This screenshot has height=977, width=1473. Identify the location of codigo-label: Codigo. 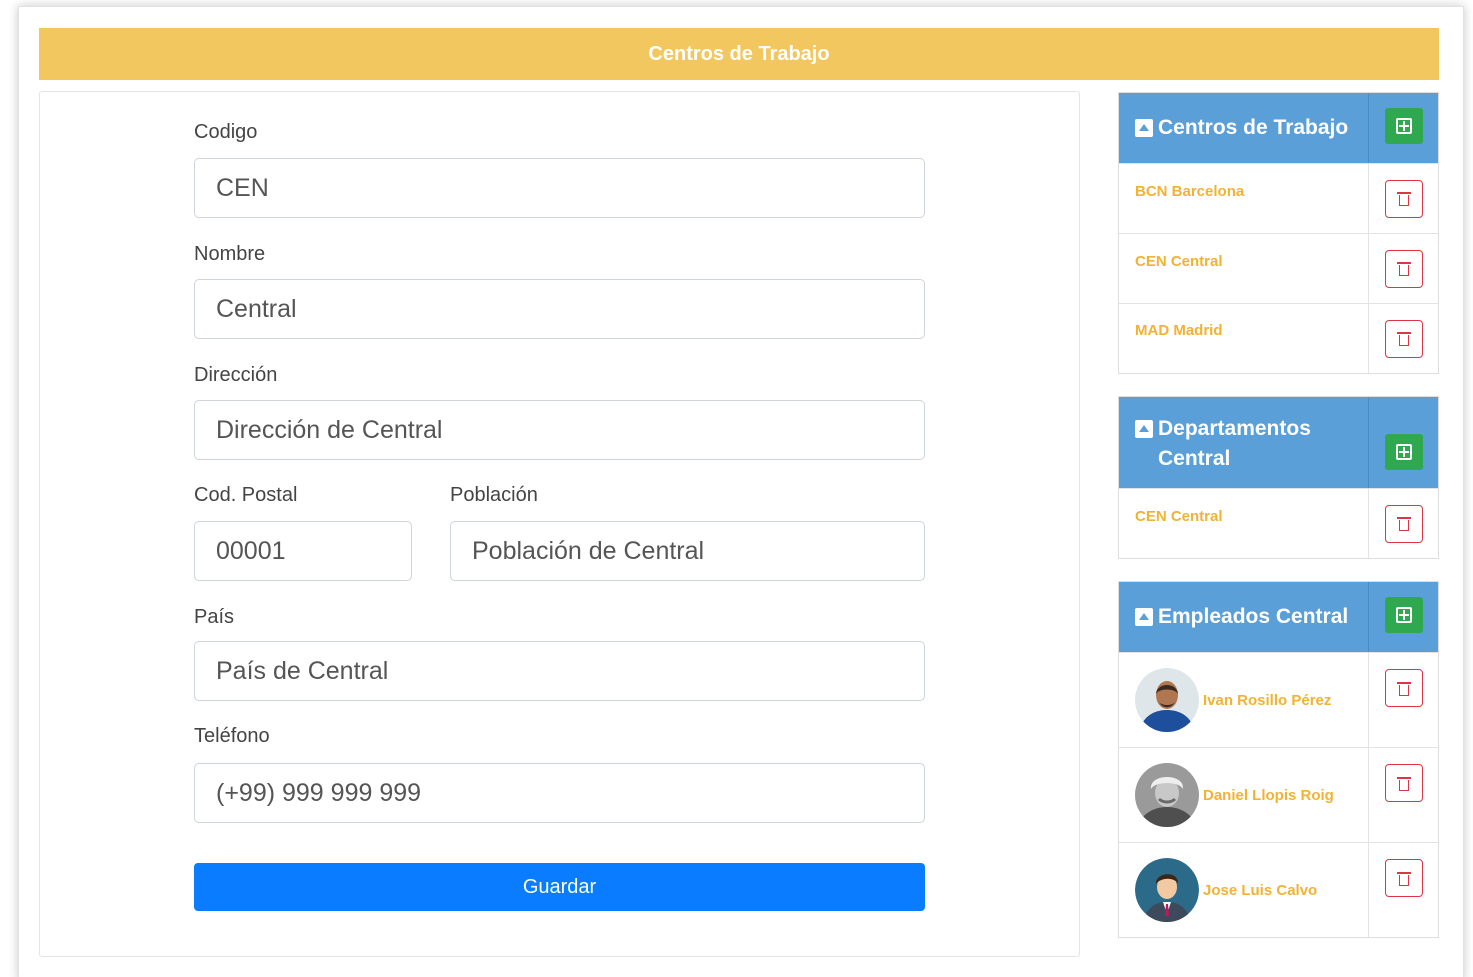
(226, 132).